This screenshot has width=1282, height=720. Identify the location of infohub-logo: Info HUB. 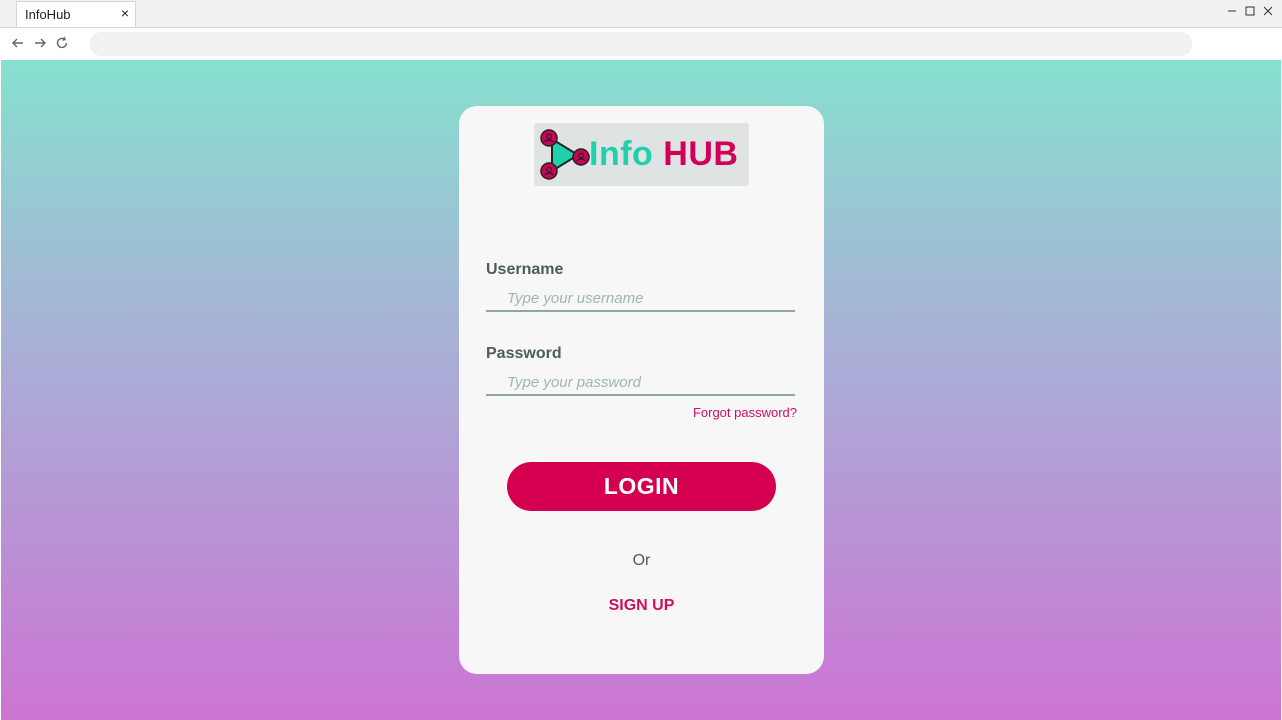
(641, 154).